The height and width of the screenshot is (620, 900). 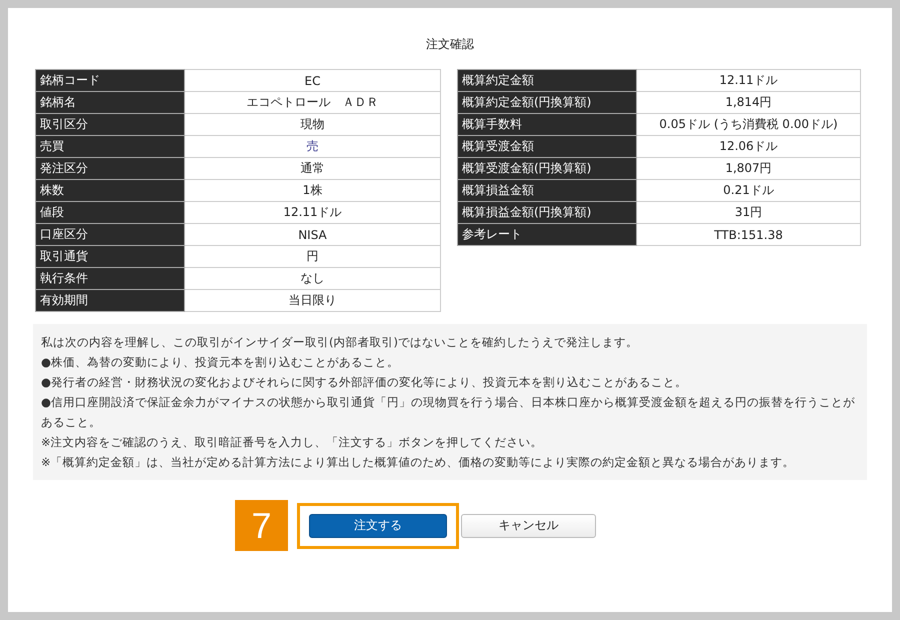 What do you see at coordinates (312, 147) in the screenshot?
I see `row-value: 売` at bounding box center [312, 147].